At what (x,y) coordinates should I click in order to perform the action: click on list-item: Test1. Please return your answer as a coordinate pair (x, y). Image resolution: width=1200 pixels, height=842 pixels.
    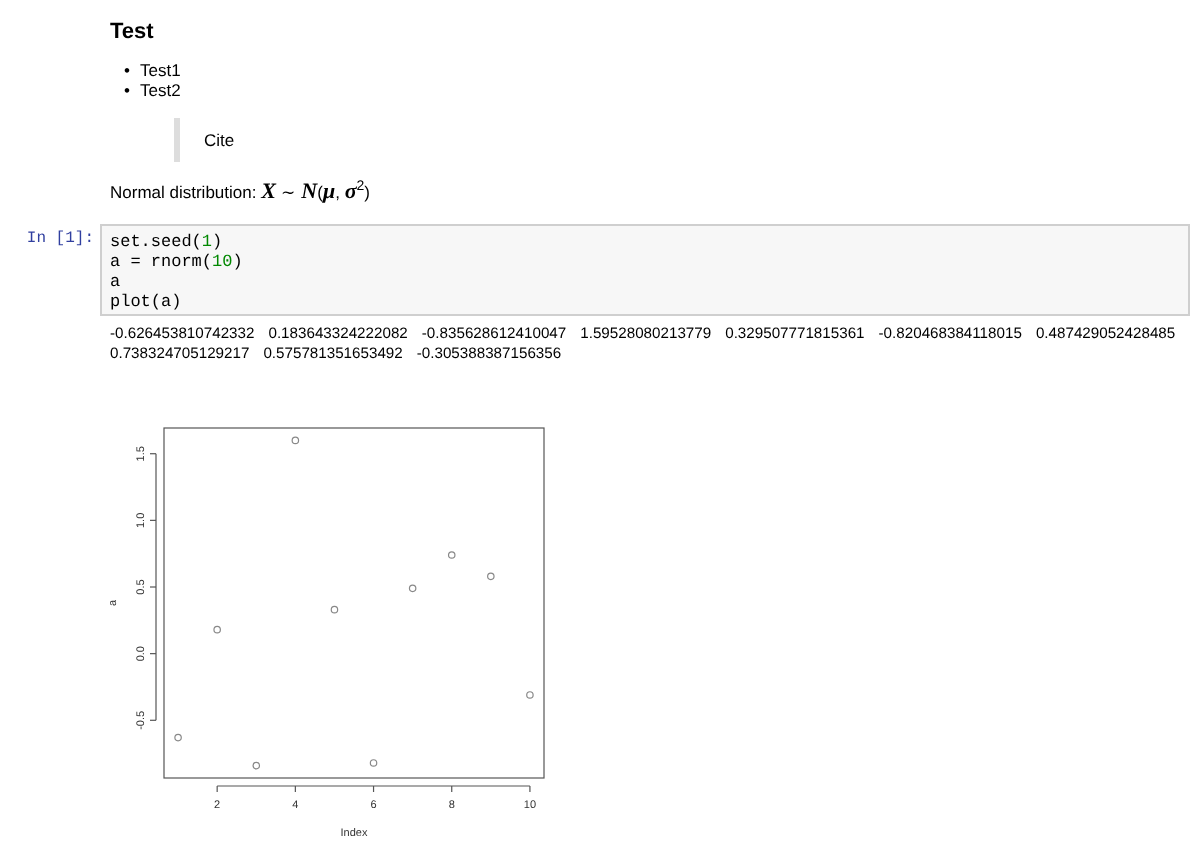
    Looking at the image, I should click on (160, 70).